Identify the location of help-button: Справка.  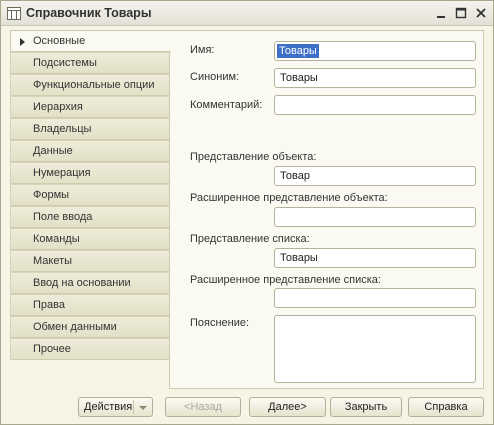
(446, 407).